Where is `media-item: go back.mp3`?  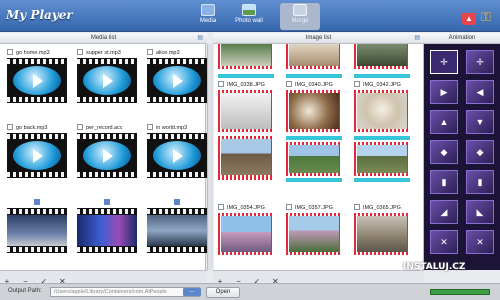
media-item: go back.mp3 is located at coordinates (37, 151).